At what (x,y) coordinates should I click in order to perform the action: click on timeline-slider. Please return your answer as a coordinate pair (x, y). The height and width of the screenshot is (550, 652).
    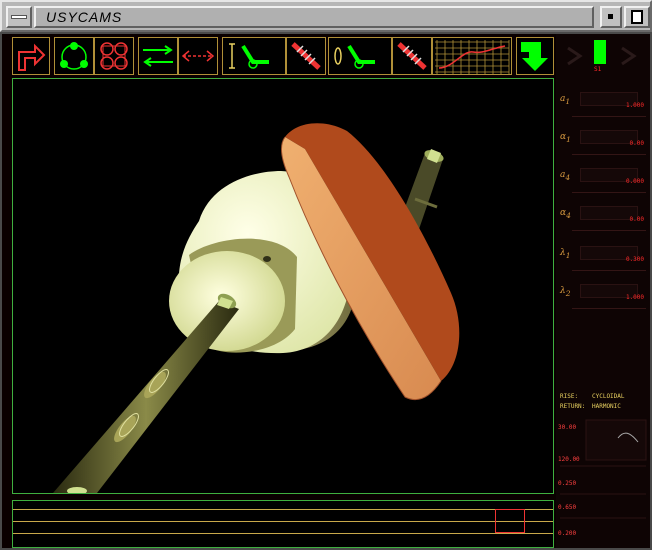
    Looking at the image, I should click on (283, 524).